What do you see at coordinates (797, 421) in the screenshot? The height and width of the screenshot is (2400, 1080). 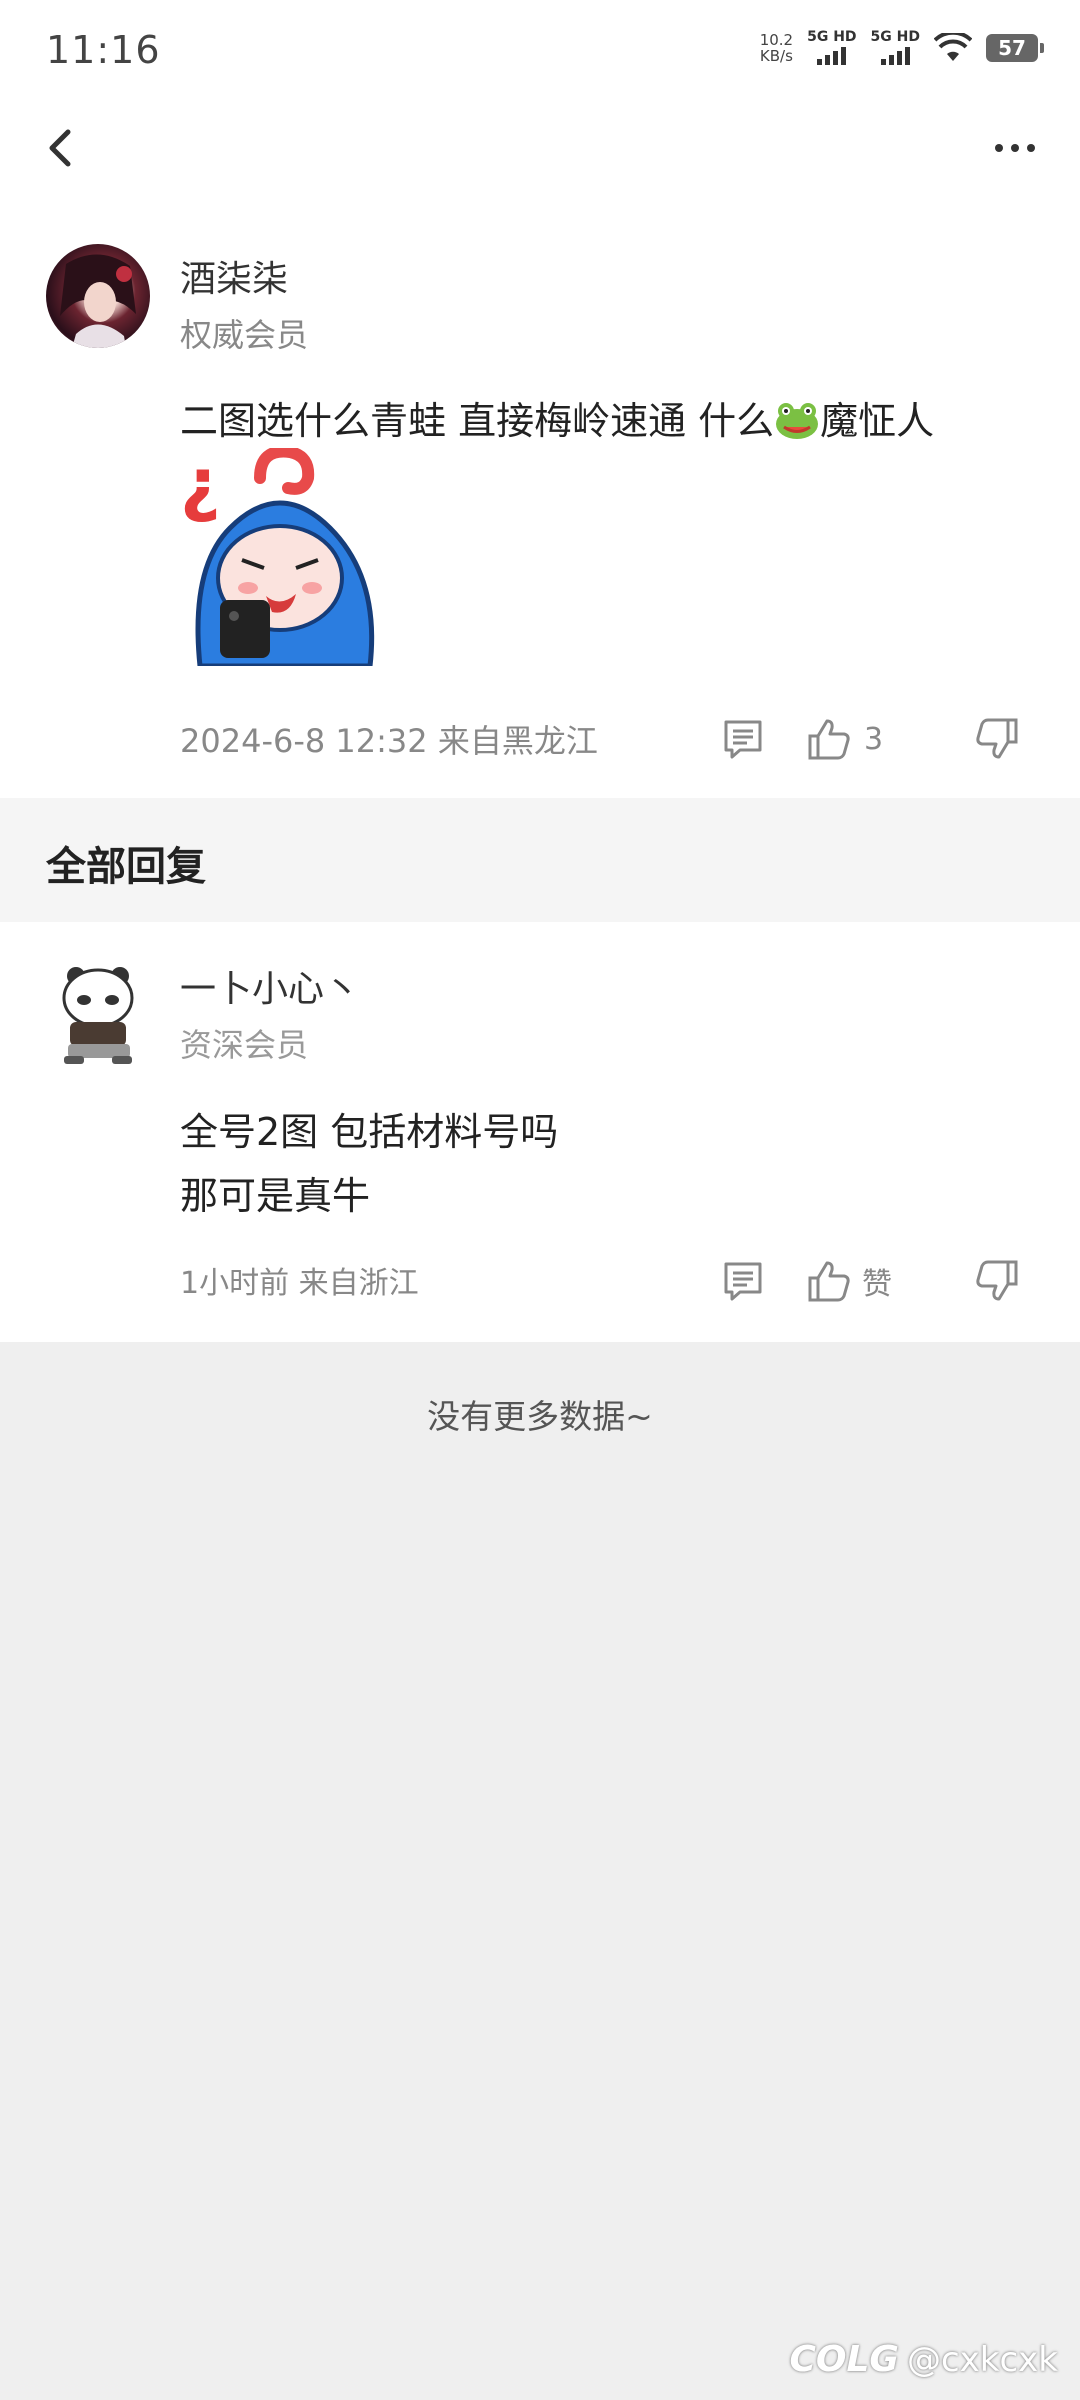 I see `frog-emoji-icon` at bounding box center [797, 421].